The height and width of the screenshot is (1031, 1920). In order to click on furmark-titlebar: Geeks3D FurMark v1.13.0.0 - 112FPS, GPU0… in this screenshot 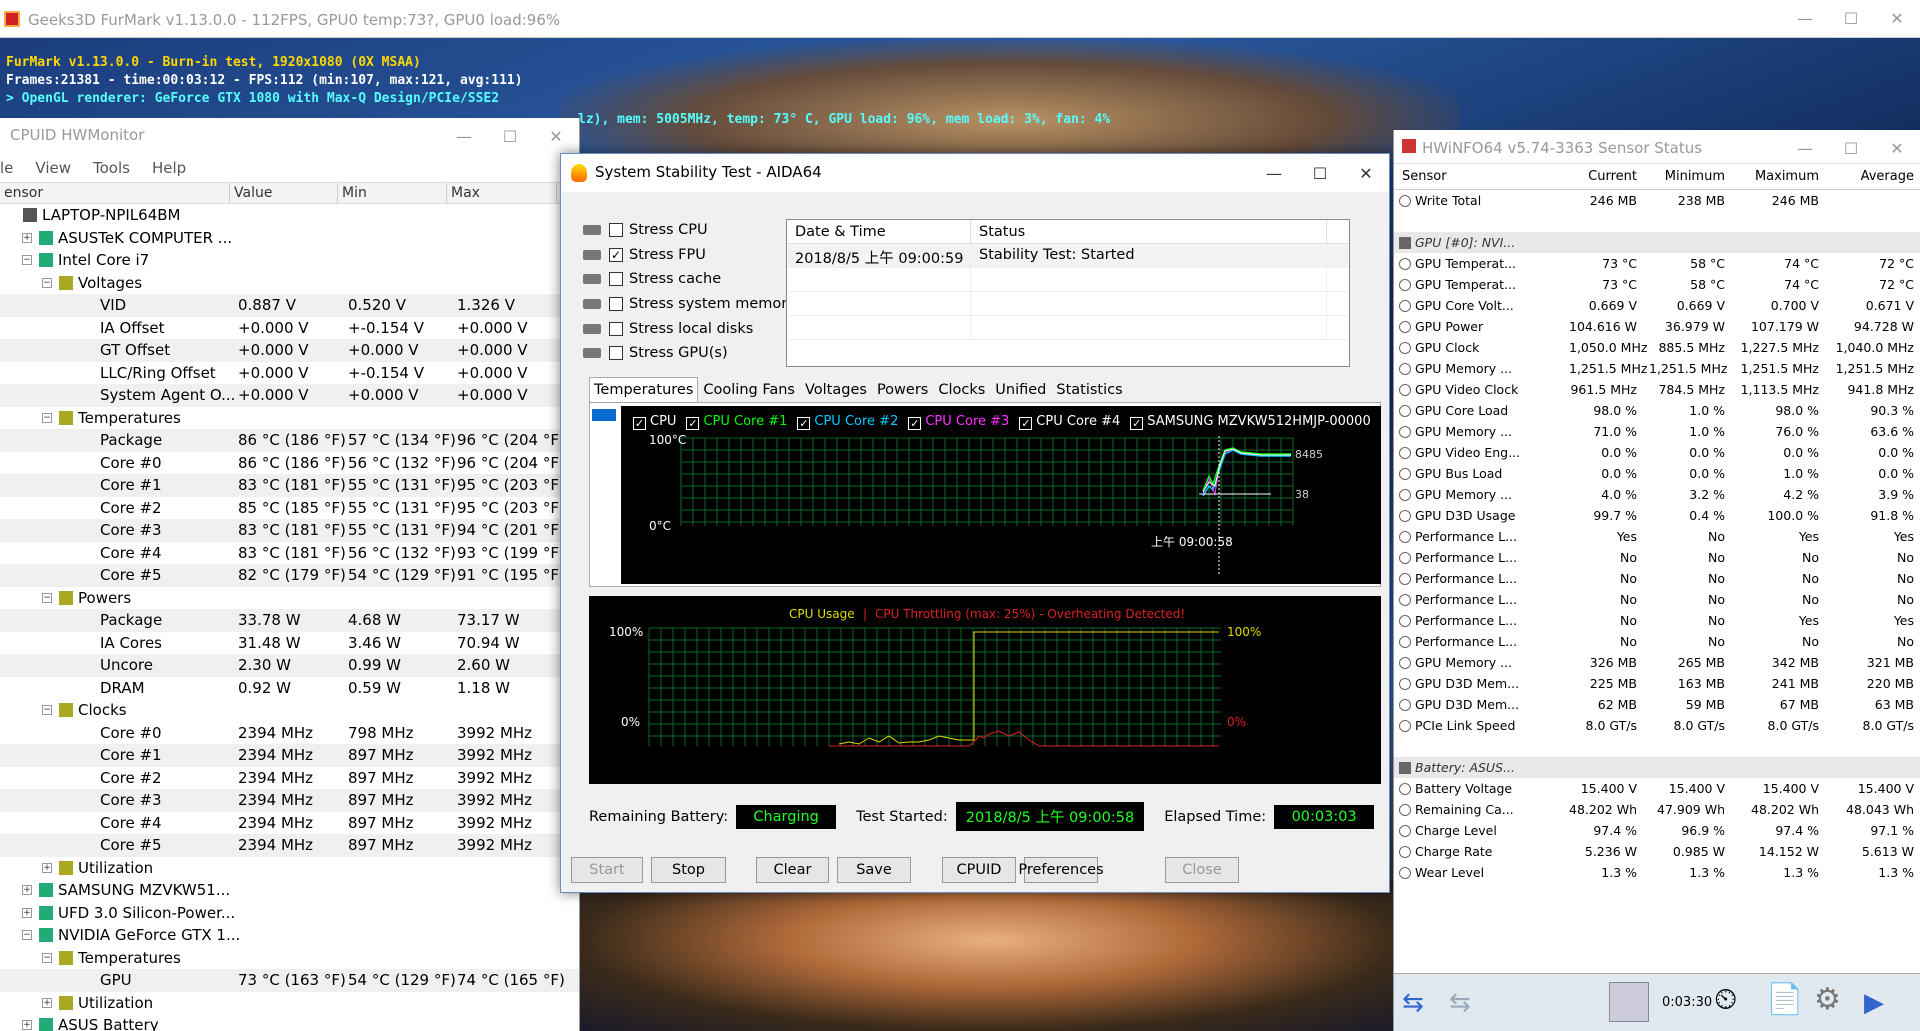, I will do `click(960, 19)`.